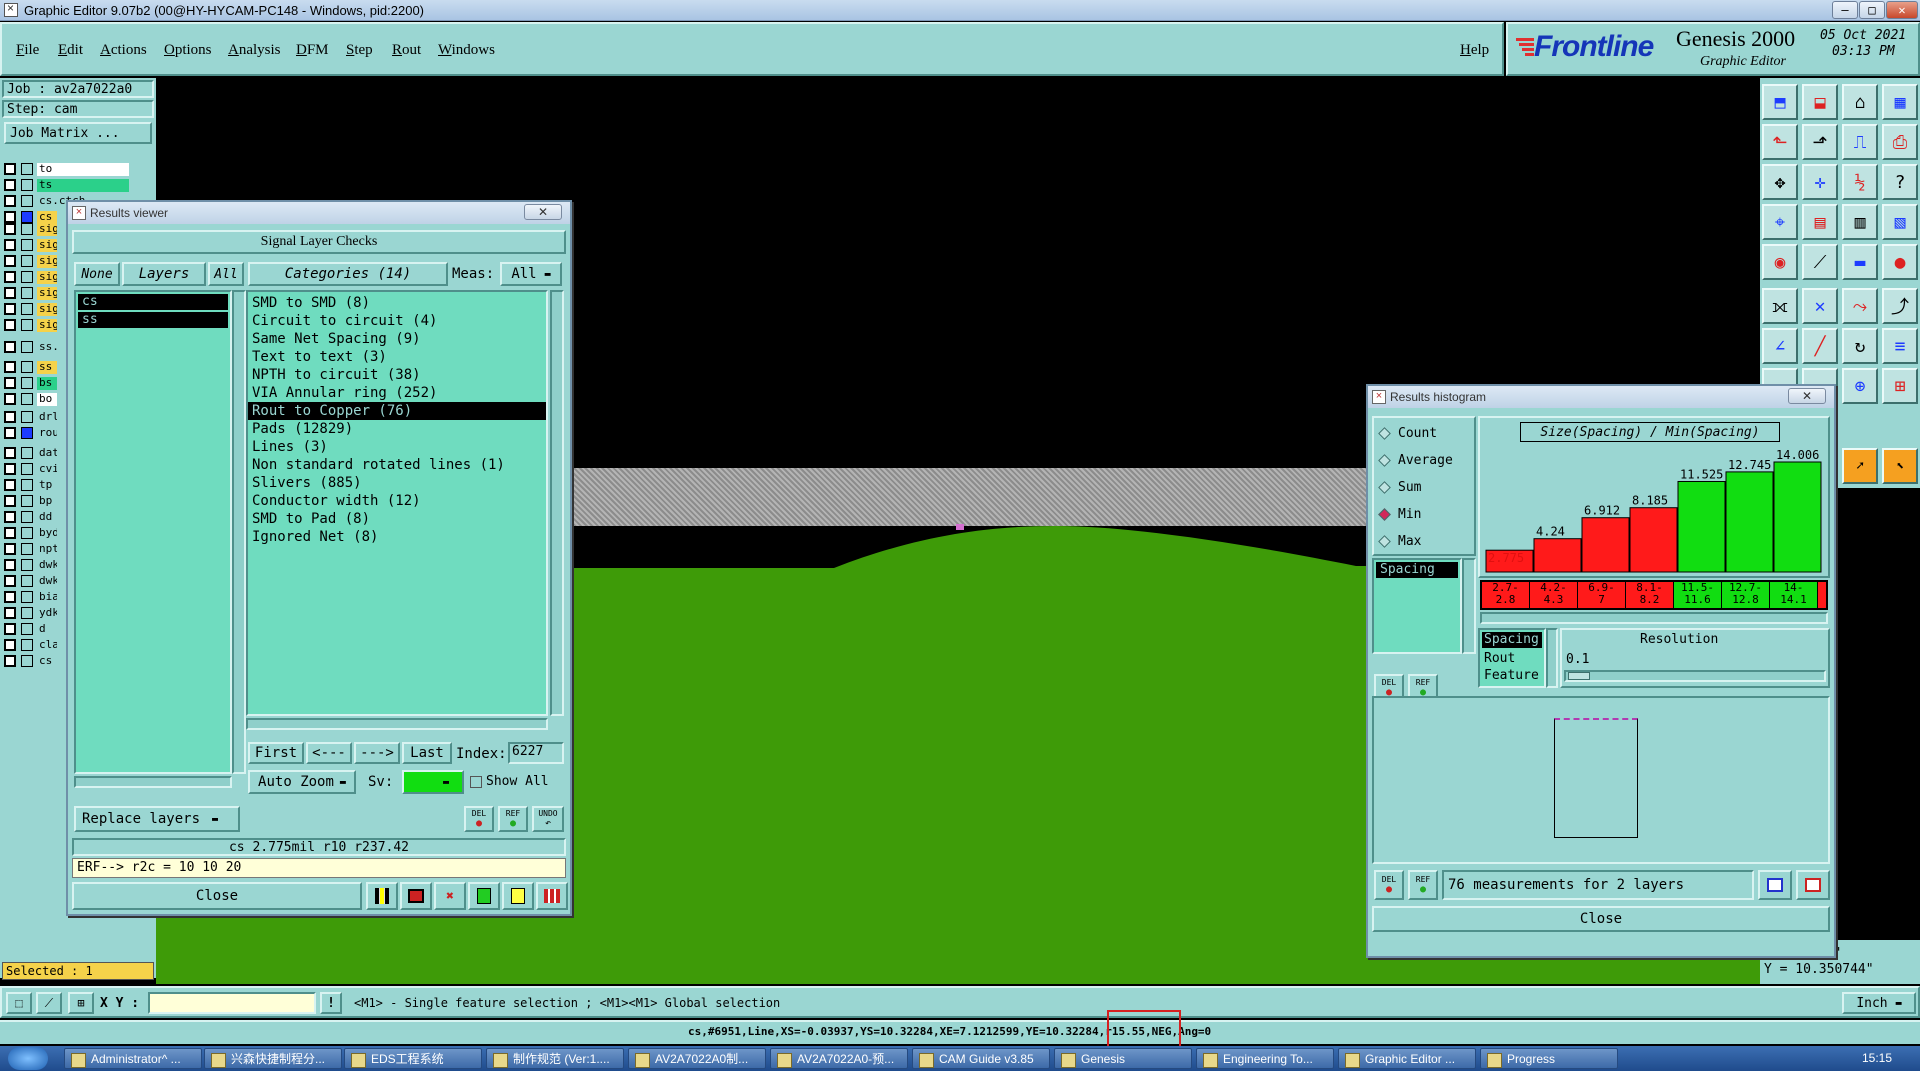 Image resolution: width=1920 pixels, height=1071 pixels. Describe the element at coordinates (1512, 658) in the screenshot. I see `histogram-feature-list: Spacing Rout Feature` at that location.